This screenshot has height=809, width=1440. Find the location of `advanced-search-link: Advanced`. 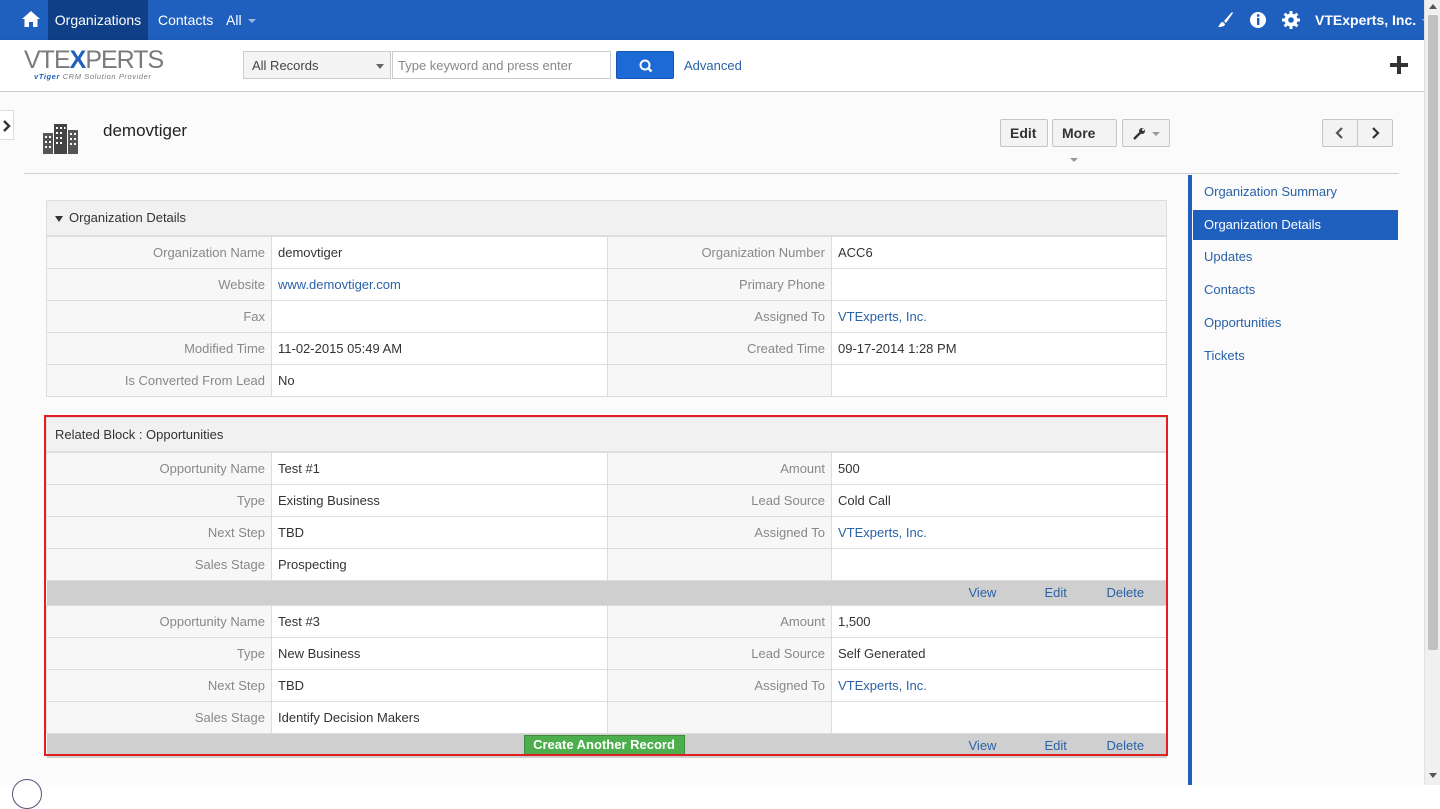

advanced-search-link: Advanced is located at coordinates (713, 65).